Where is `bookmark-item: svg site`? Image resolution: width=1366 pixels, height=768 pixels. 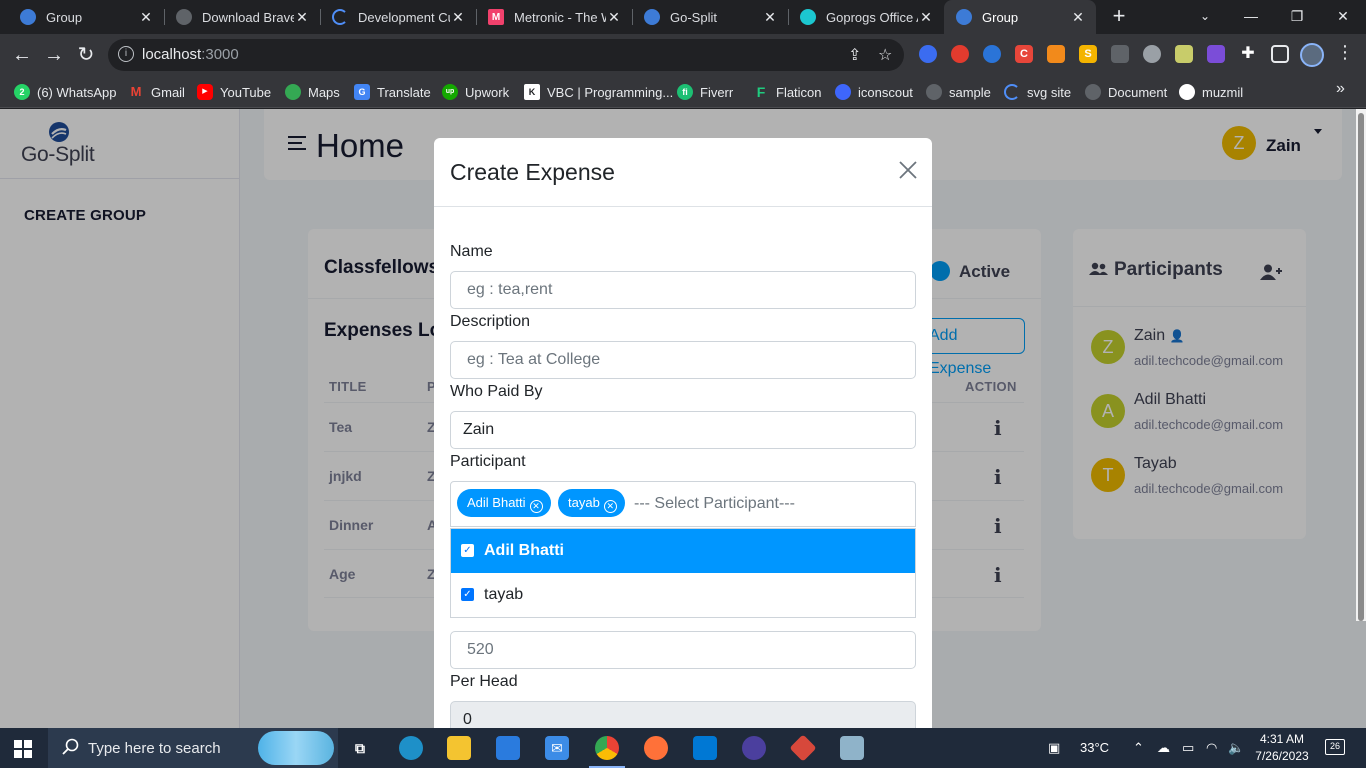 bookmark-item: svg site is located at coordinates (1037, 92).